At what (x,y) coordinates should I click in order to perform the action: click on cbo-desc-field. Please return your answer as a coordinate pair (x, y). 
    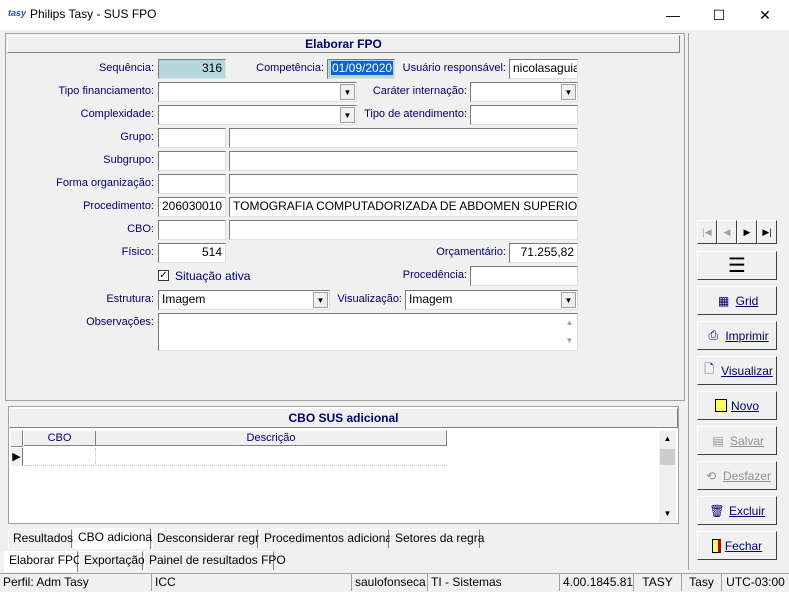
    Looking at the image, I should click on (403, 230).